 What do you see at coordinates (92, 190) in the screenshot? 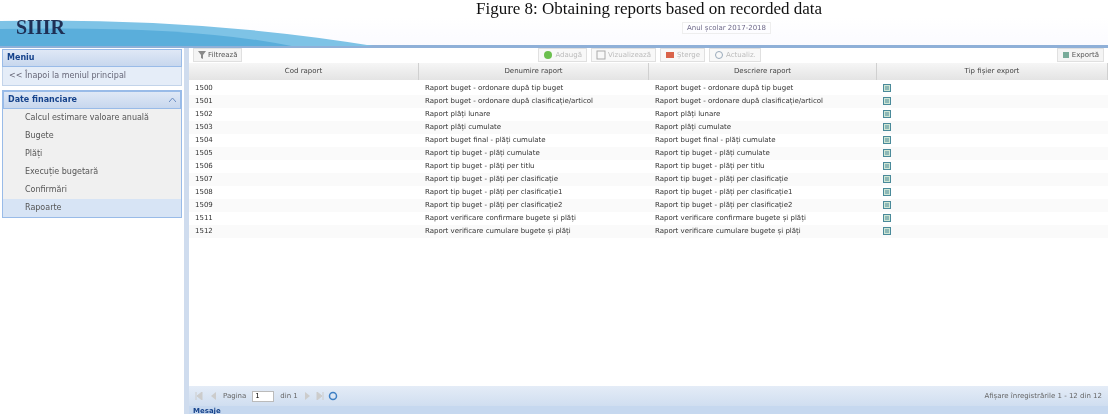
I see `sidebar-item: Confirmări` at bounding box center [92, 190].